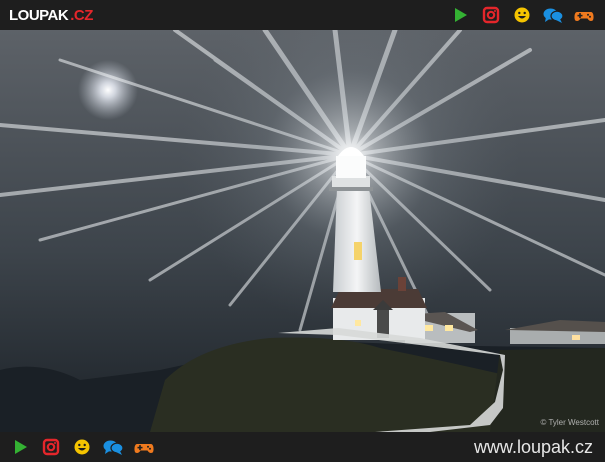  I want to click on site-url: www.loupak.cz, so click(533, 447).